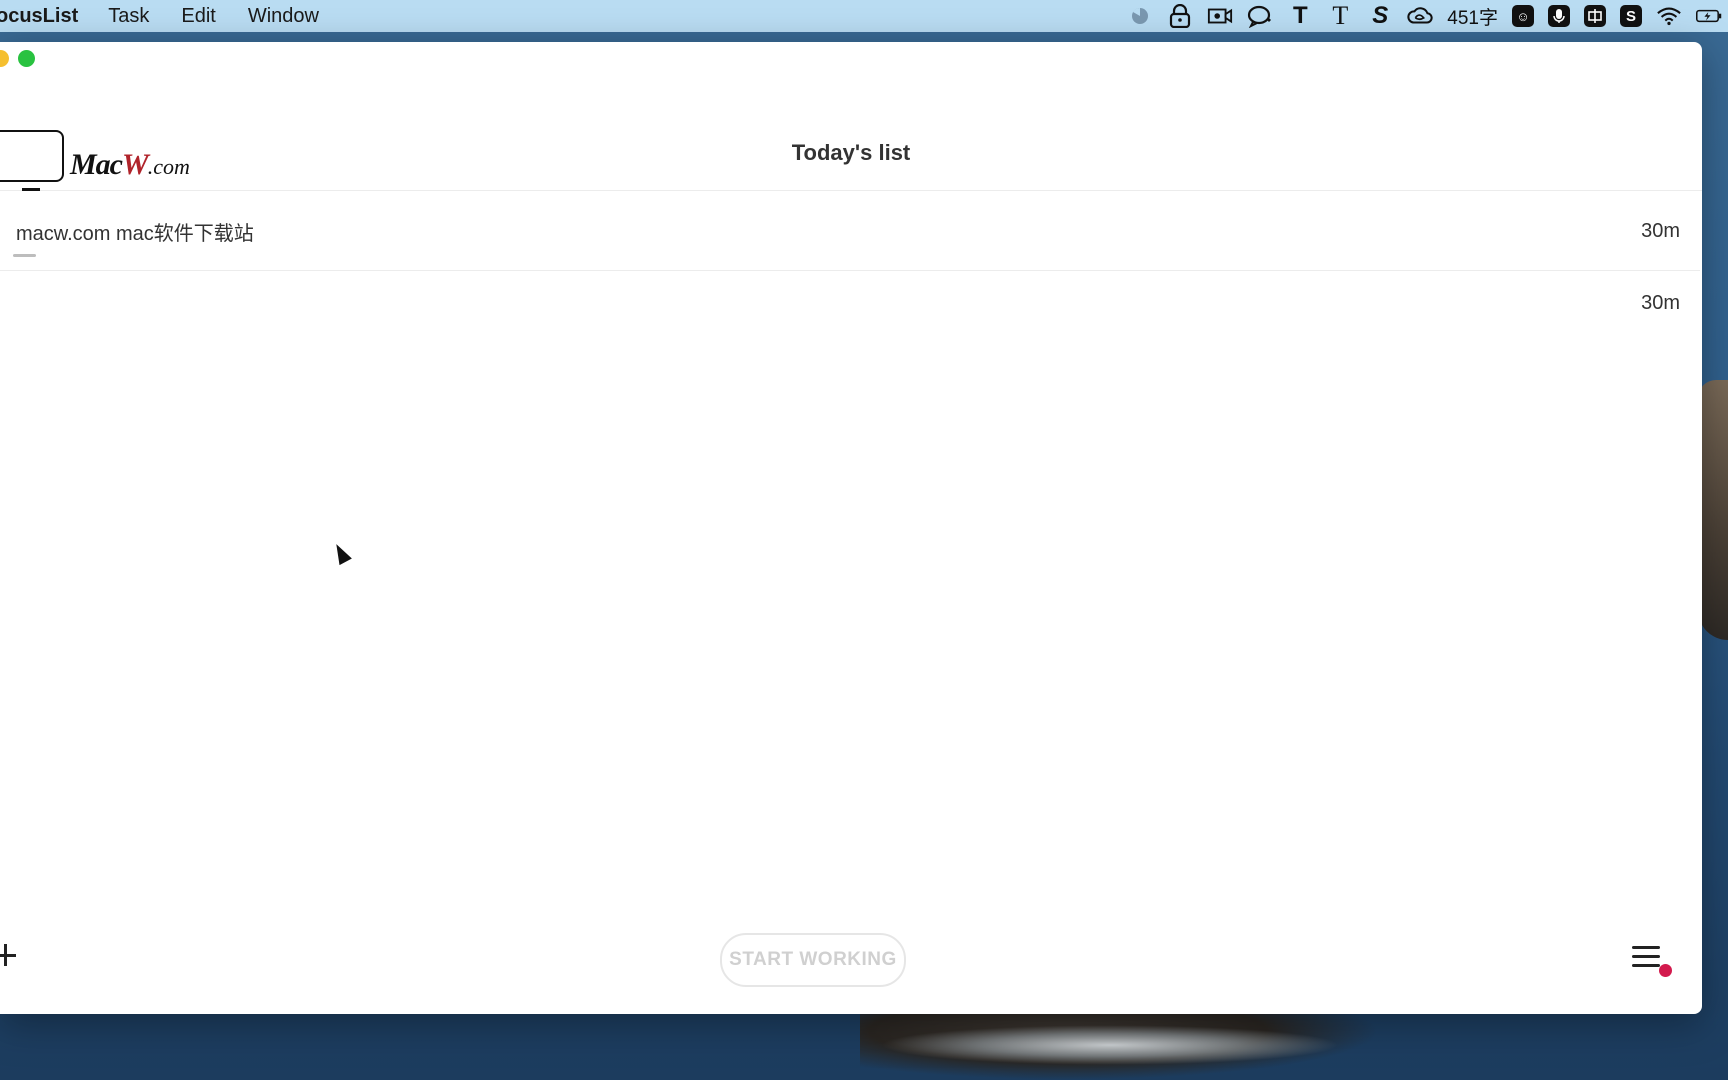  What do you see at coordinates (1220, 16) in the screenshot?
I see `screen-record-icon` at bounding box center [1220, 16].